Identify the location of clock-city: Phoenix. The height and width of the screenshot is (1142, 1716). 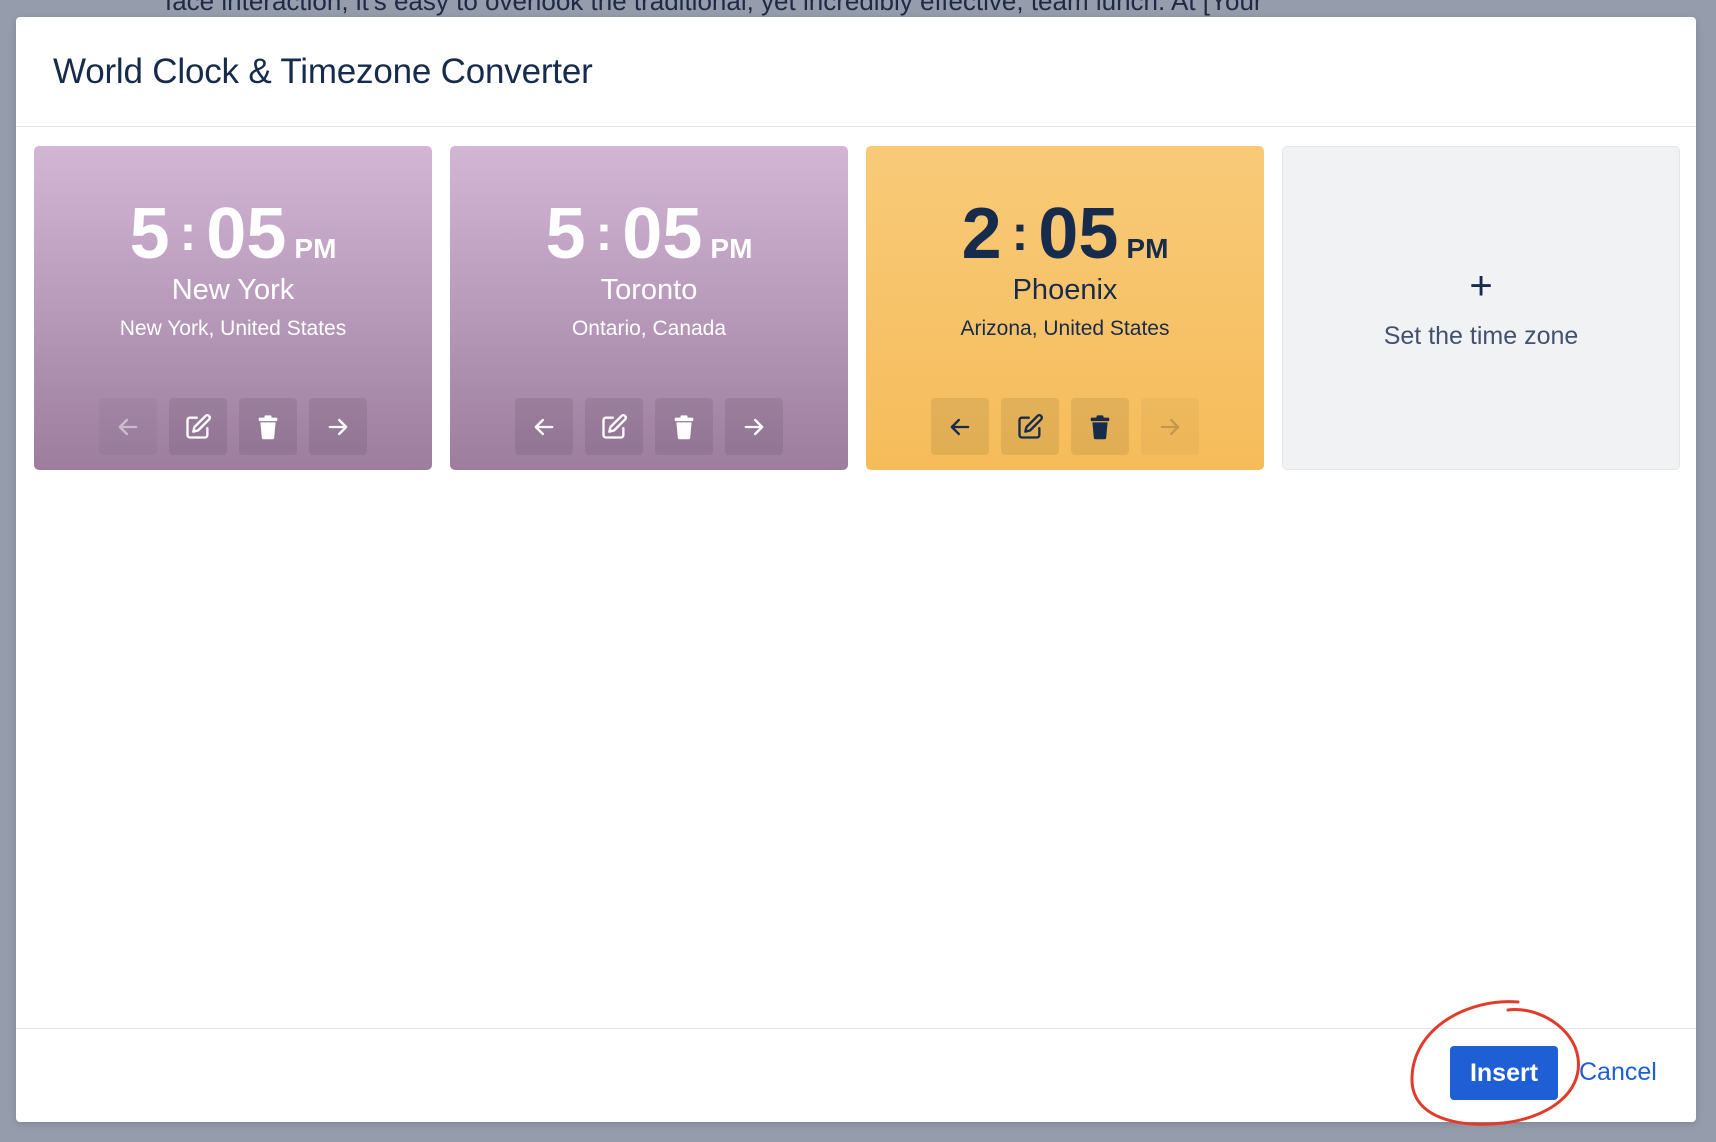
(1065, 290).